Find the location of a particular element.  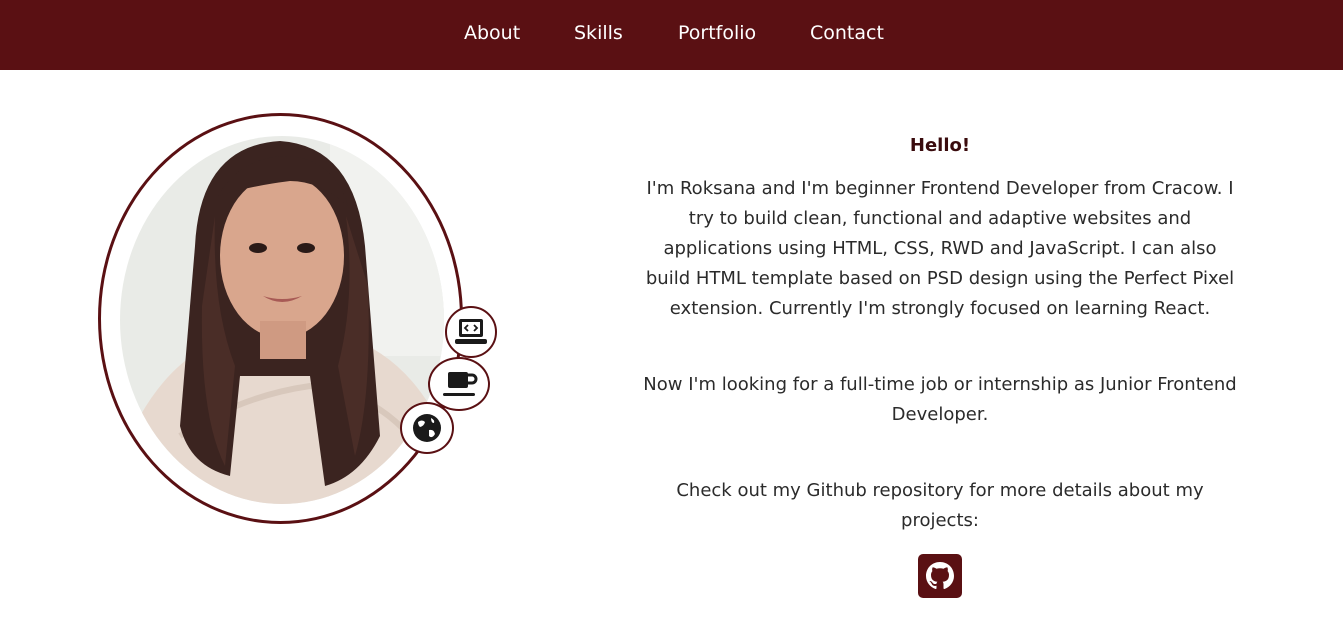

coffee-icon is located at coordinates (459, 384).